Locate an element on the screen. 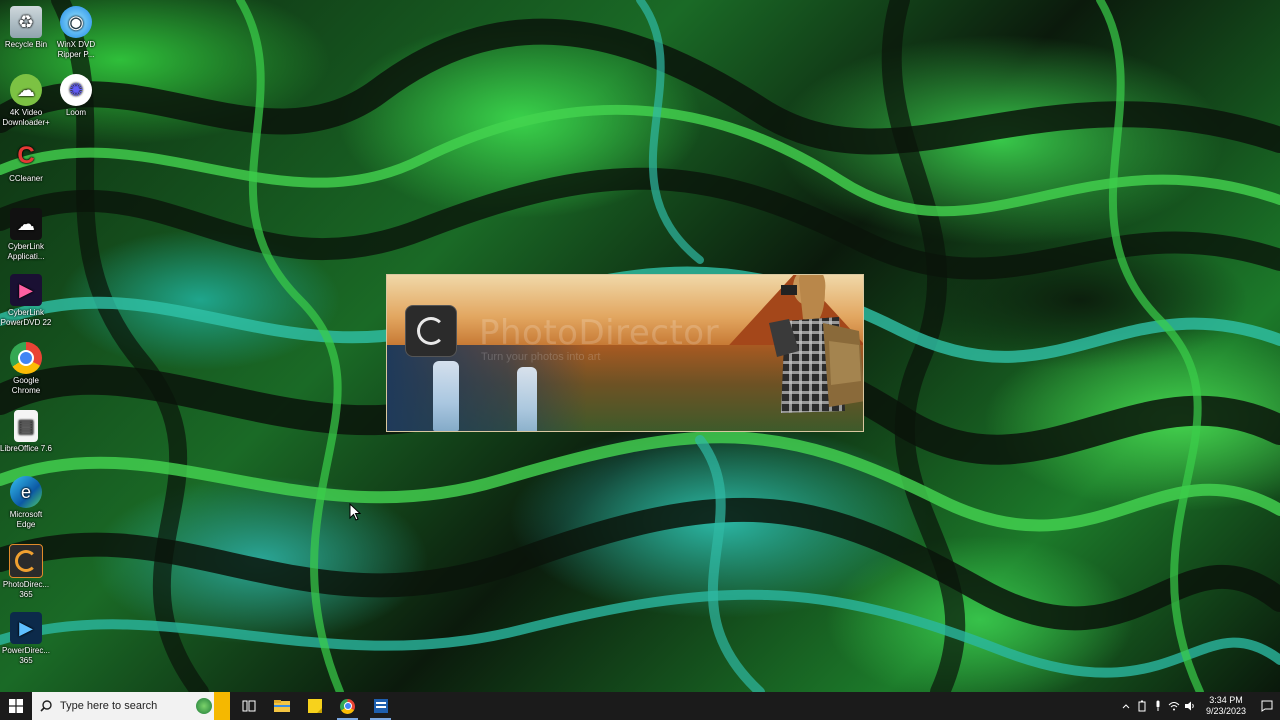  4k-video-downloader-icon: ☁ is located at coordinates (26, 90).